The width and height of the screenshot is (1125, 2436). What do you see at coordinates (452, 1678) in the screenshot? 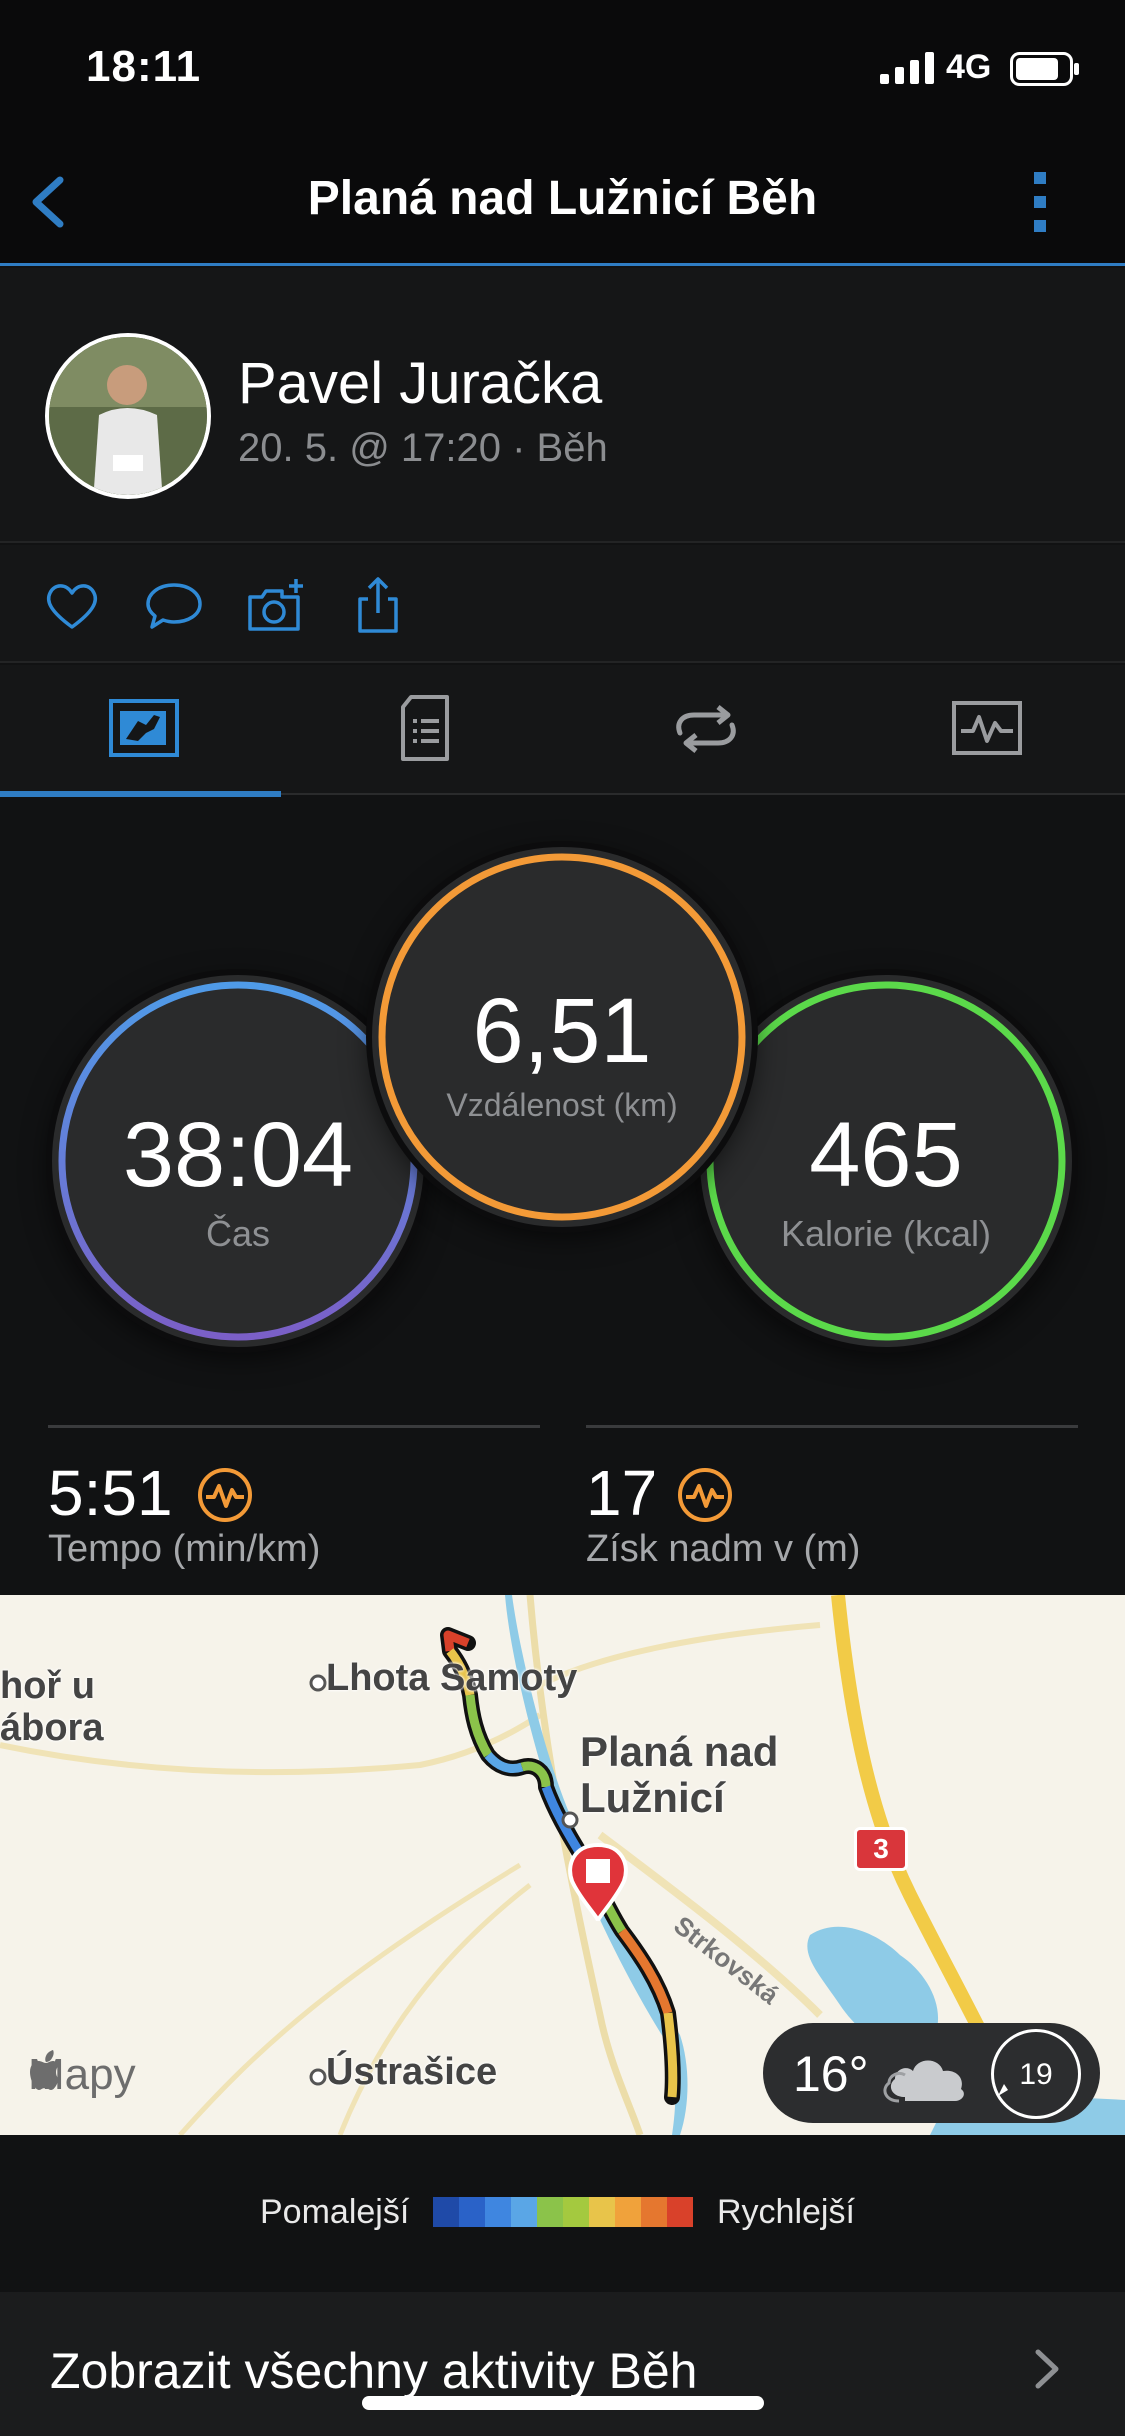
I see `map-label-lhota: Lhota Samoty` at bounding box center [452, 1678].